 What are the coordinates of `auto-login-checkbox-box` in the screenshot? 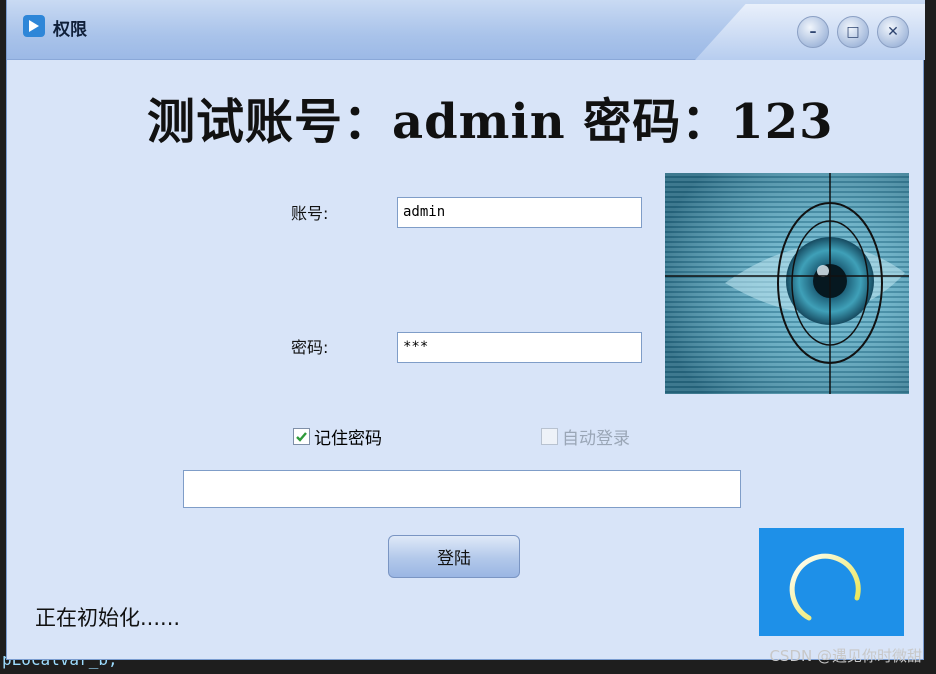 It's located at (549, 436).